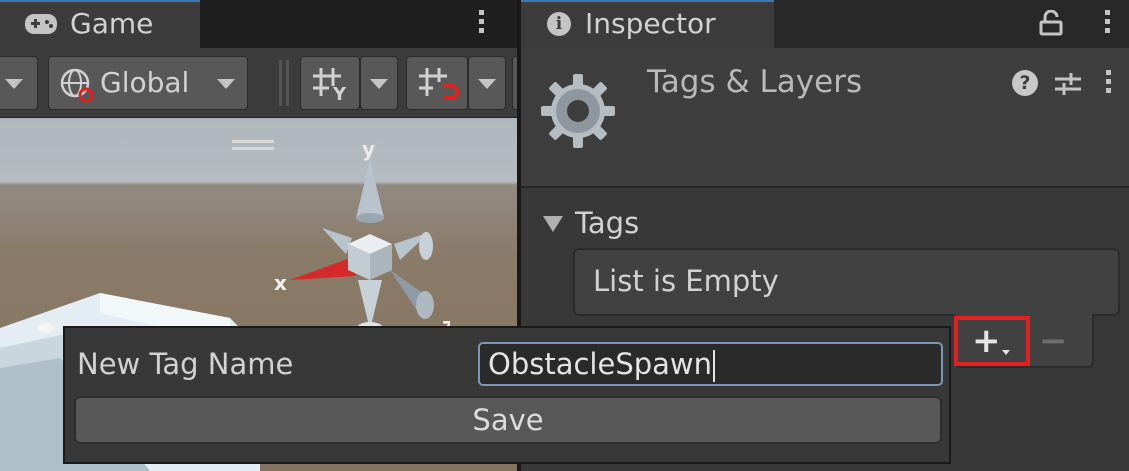  I want to click on incremental-snap-button, so click(437, 83).